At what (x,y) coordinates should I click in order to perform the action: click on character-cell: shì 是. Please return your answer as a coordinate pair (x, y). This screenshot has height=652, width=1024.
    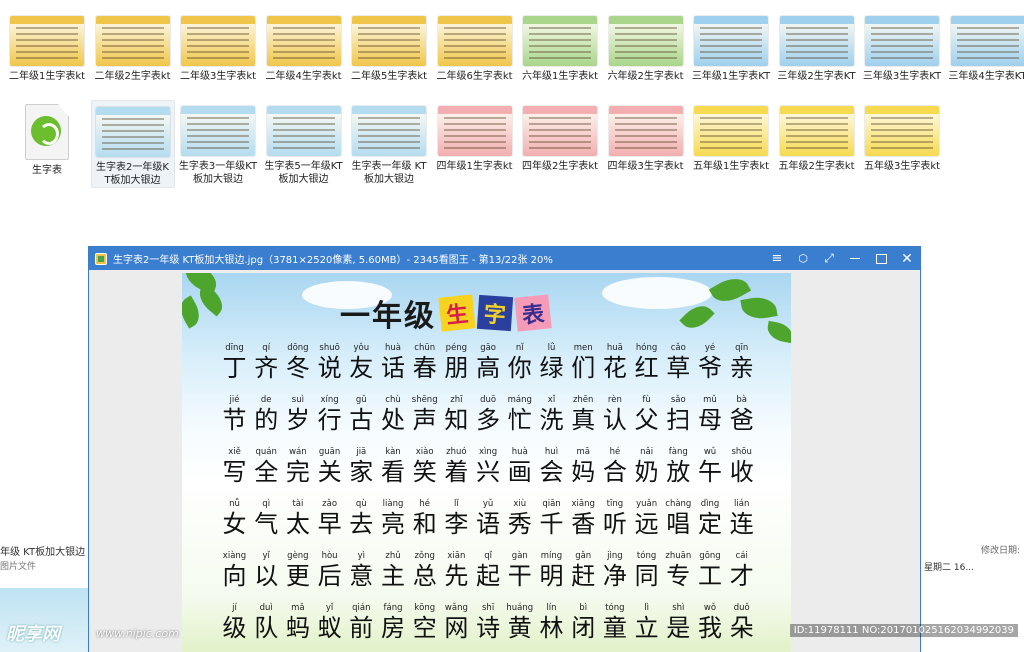
    Looking at the image, I should click on (678, 622).